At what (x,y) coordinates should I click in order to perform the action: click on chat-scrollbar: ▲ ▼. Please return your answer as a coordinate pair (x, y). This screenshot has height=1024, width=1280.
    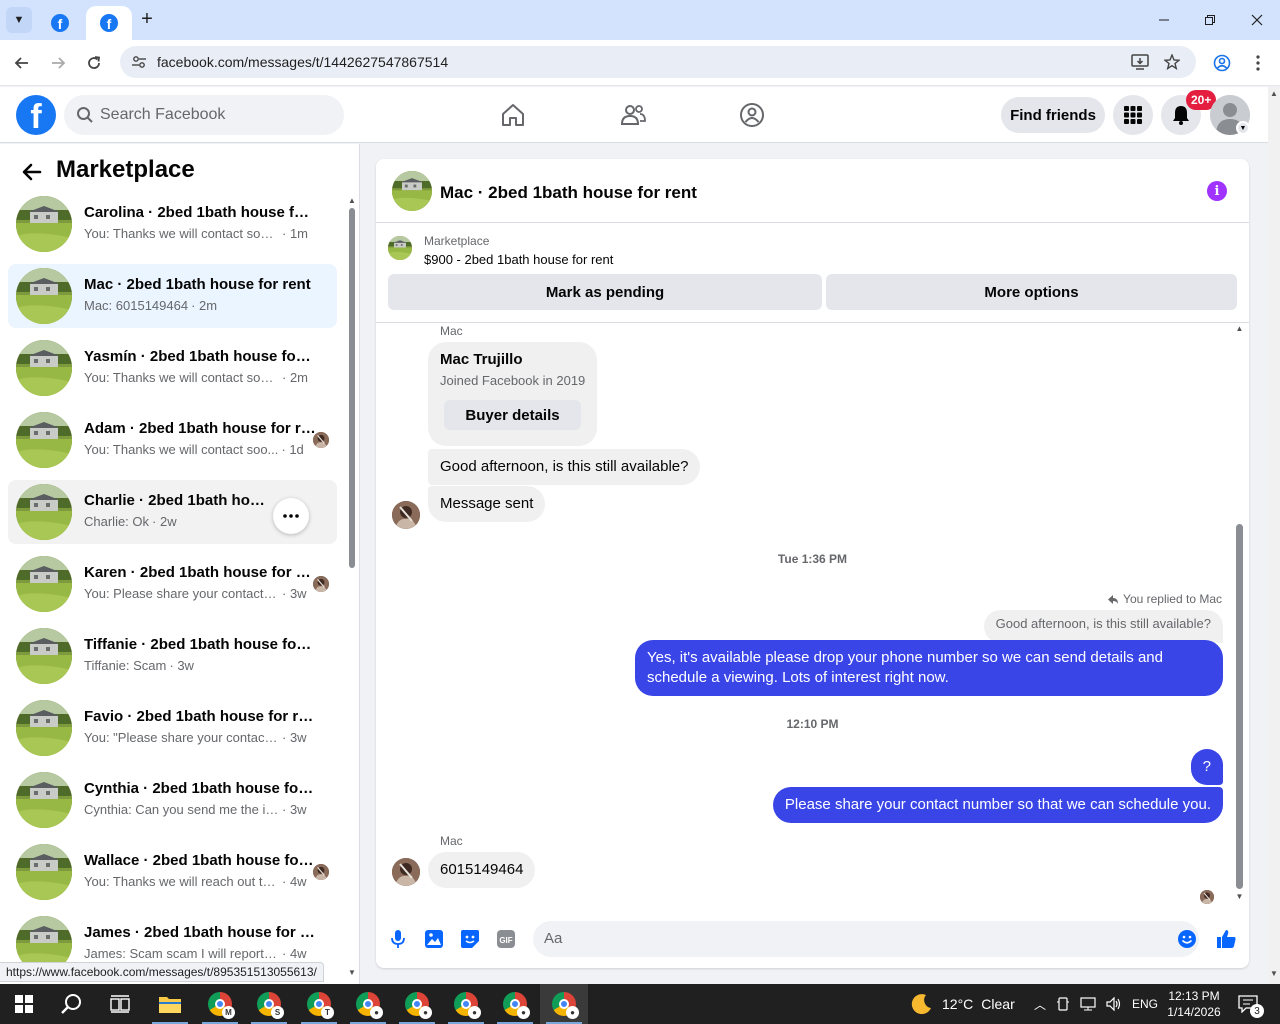
    Looking at the image, I should click on (1239, 614).